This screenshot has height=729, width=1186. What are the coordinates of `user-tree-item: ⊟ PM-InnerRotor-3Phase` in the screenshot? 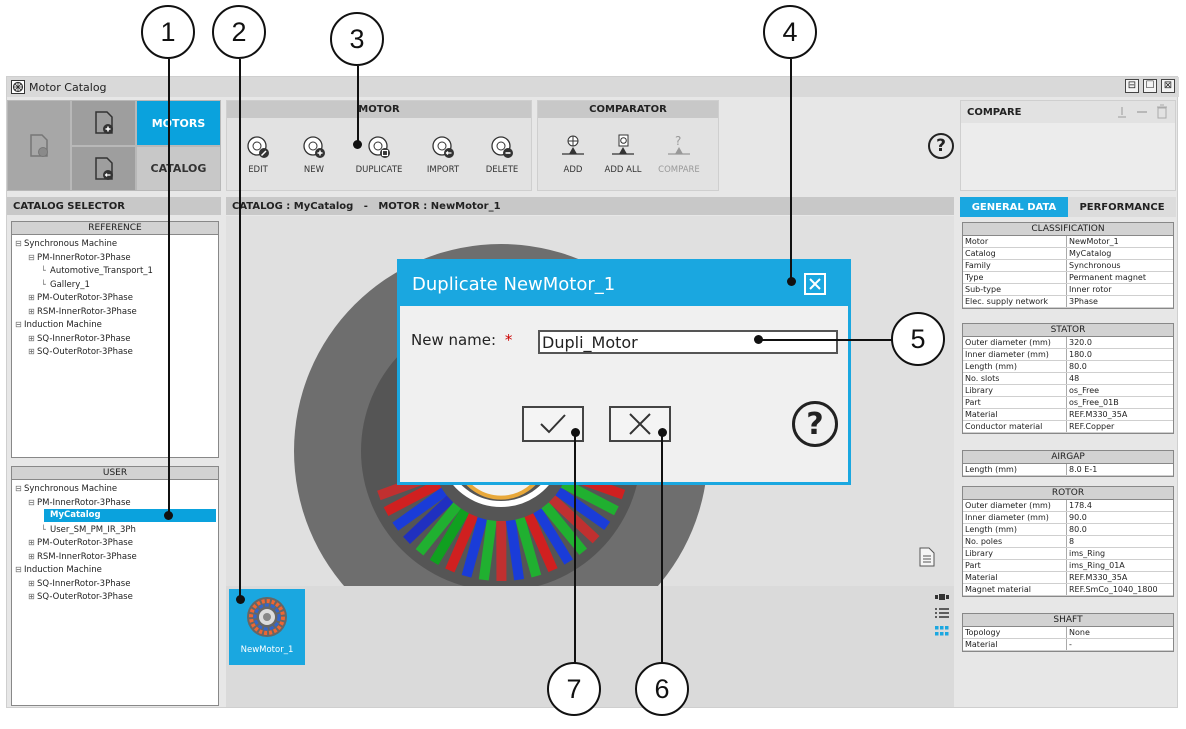 It's located at (79, 502).